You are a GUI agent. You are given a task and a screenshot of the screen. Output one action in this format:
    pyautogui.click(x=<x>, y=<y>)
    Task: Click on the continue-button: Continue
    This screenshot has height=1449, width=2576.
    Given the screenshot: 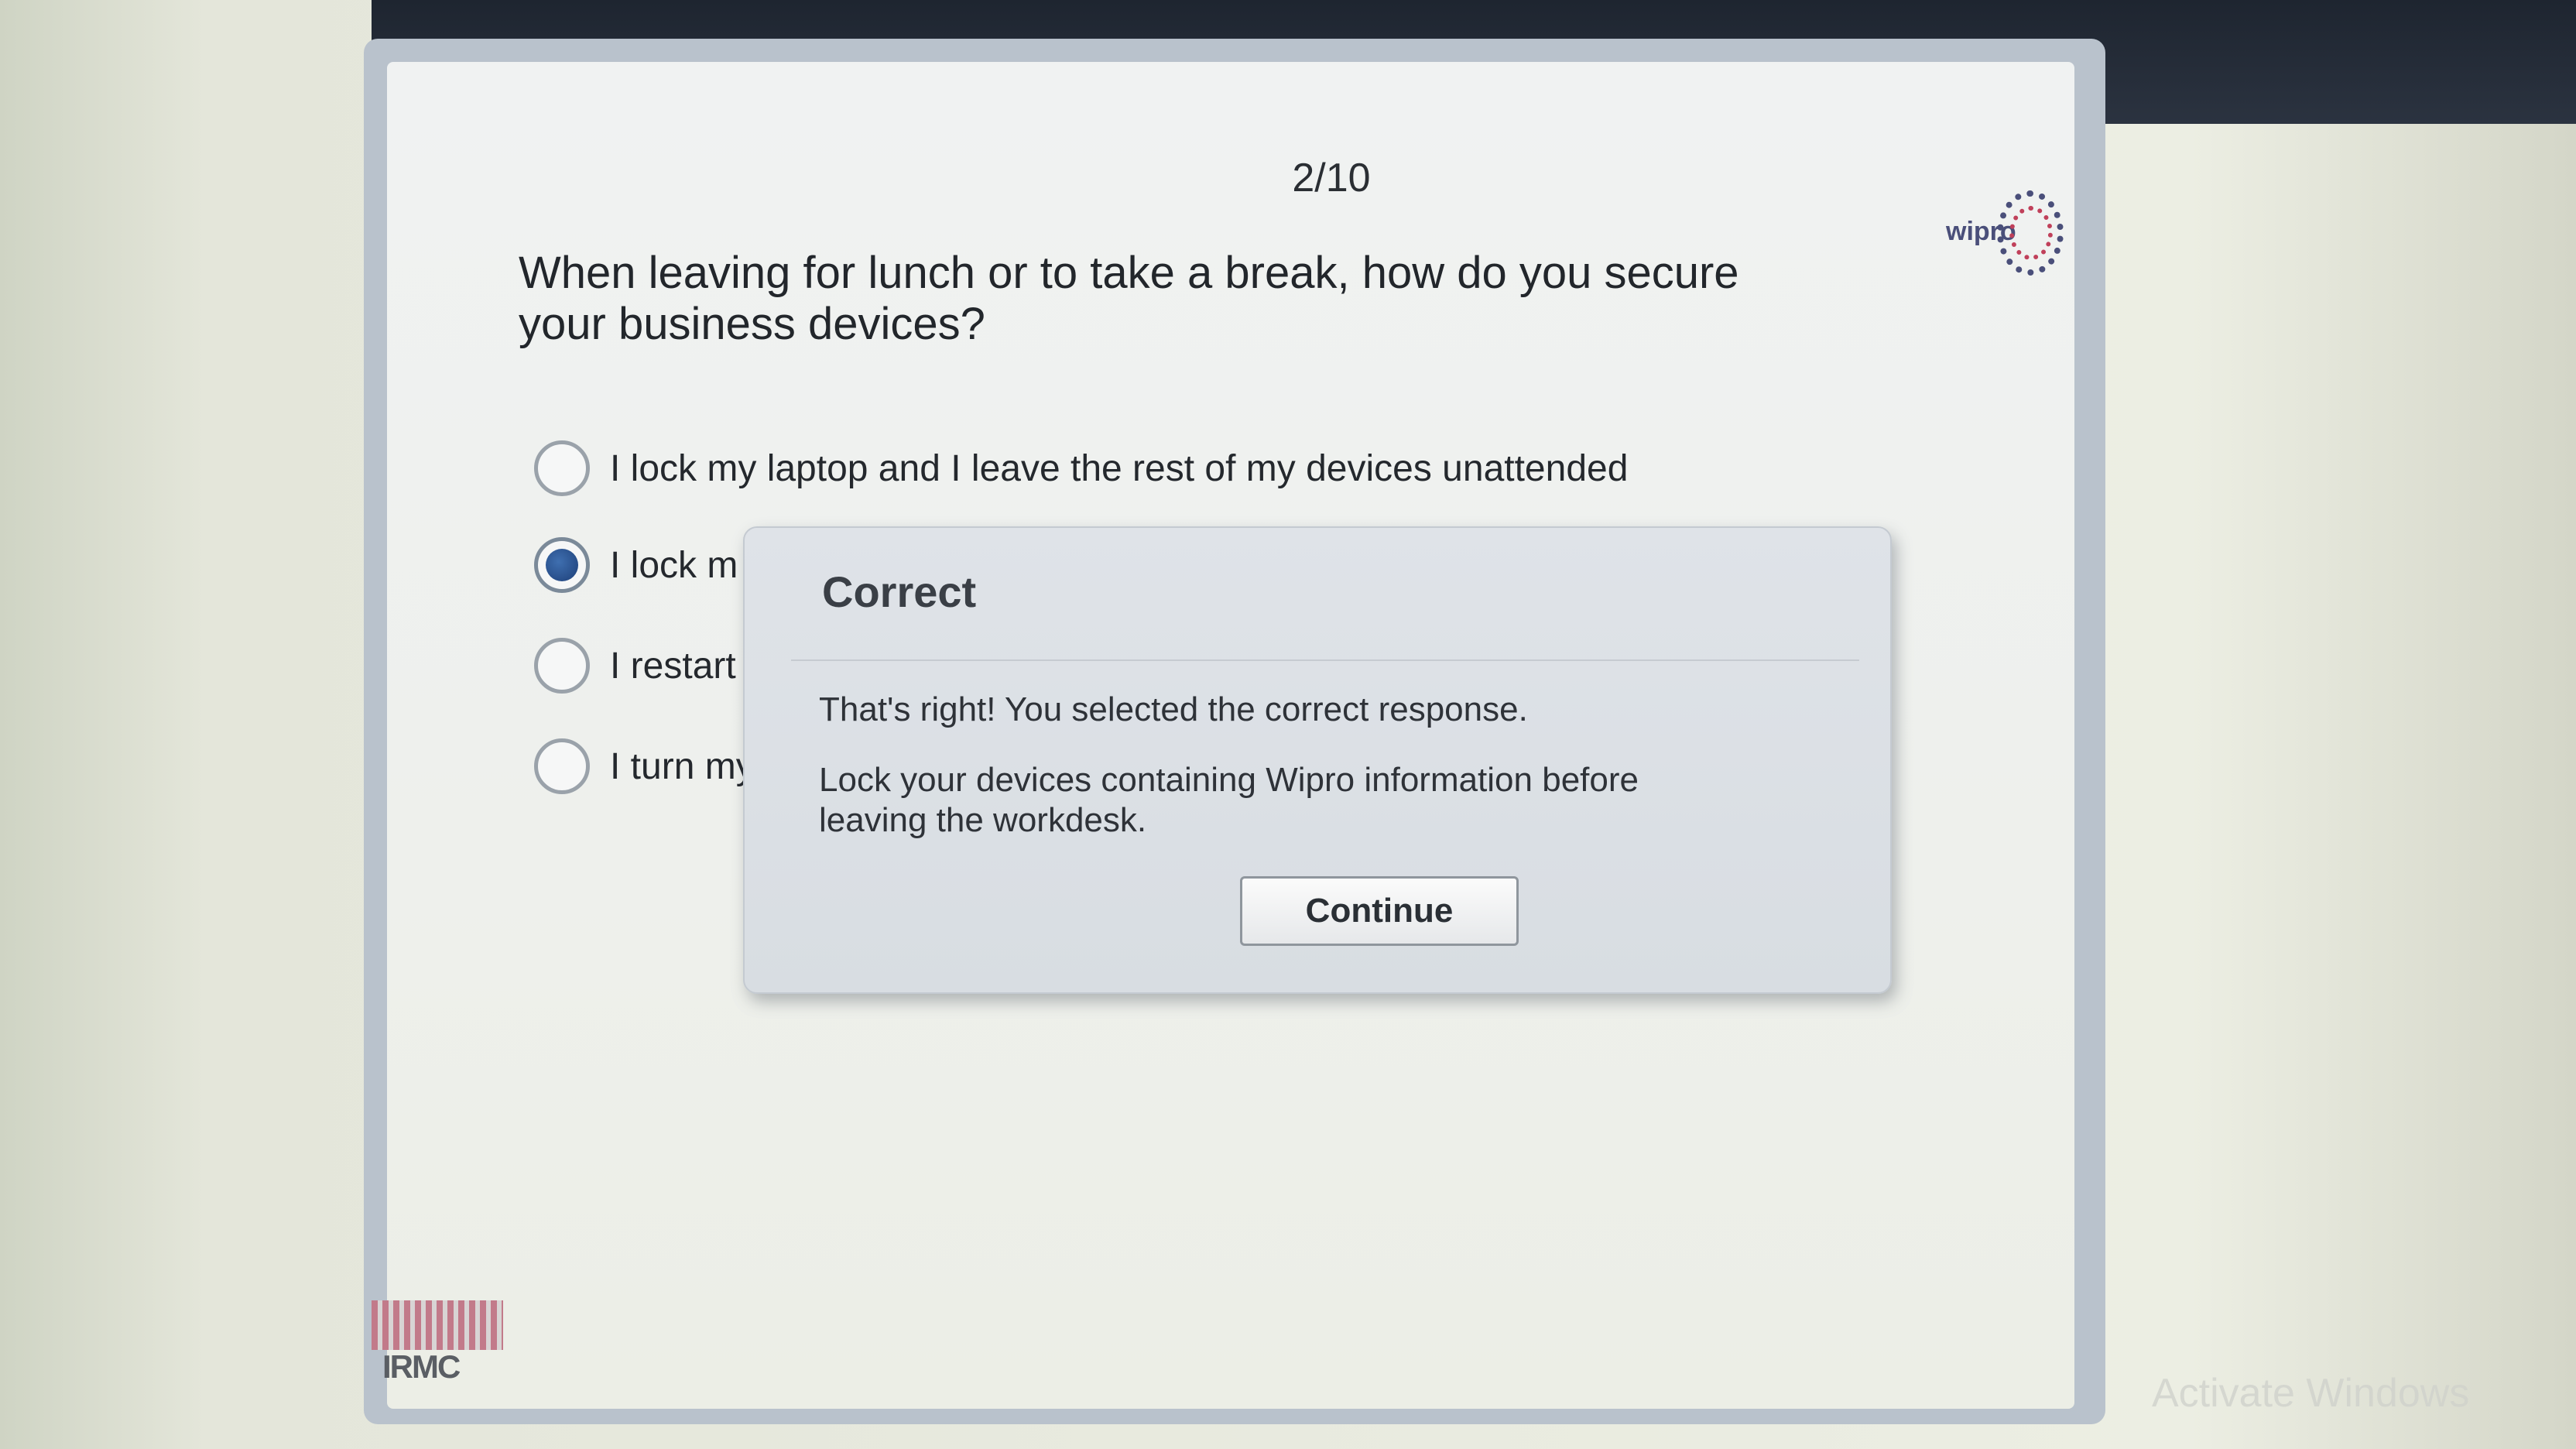 What is the action you would take?
    pyautogui.click(x=1379, y=911)
    